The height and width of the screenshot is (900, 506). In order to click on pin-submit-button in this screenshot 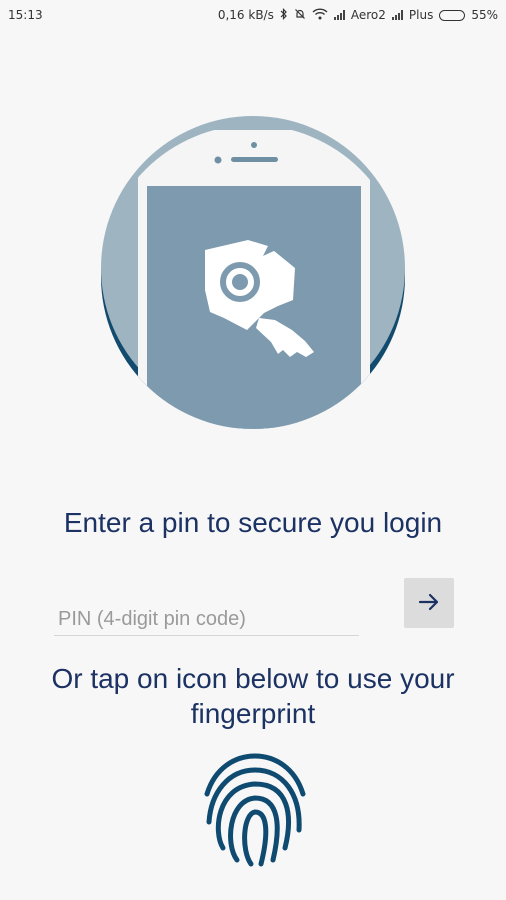, I will do `click(429, 603)`.